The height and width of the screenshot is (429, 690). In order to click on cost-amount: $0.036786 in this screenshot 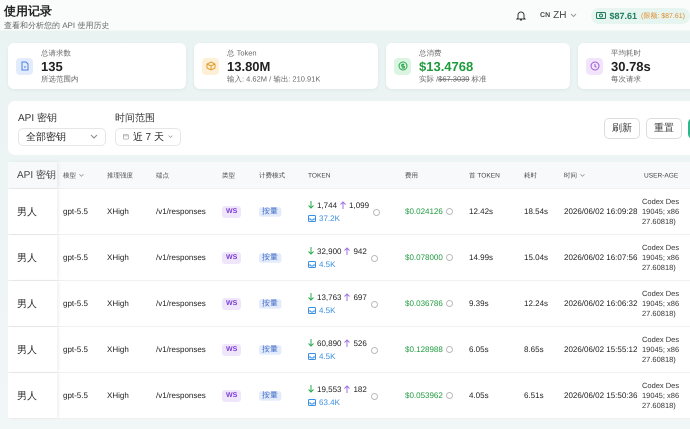, I will do `click(424, 303)`.